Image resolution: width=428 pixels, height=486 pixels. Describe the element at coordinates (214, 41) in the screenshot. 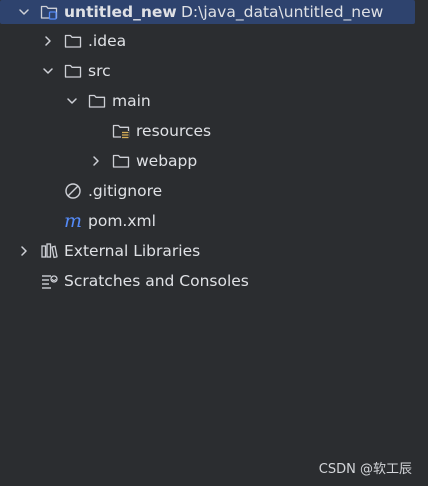

I see `tree-item-idea: .idea` at that location.